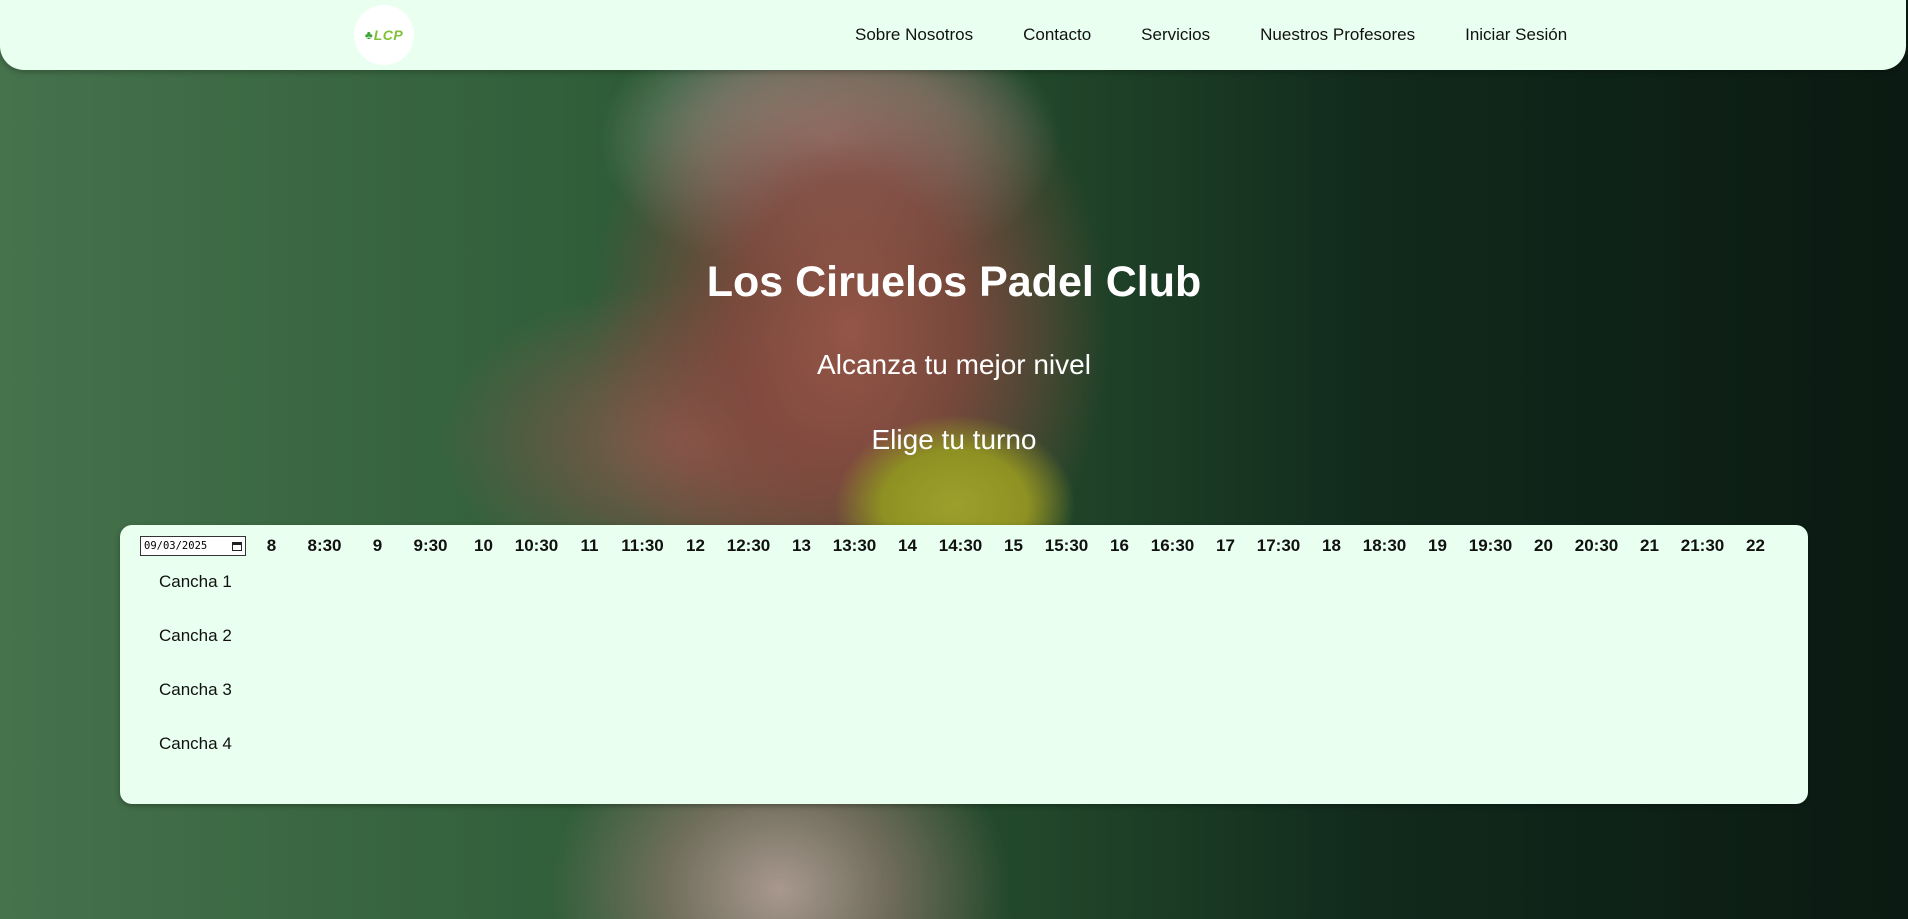 This screenshot has width=1908, height=919. What do you see at coordinates (960, 545) in the screenshot?
I see `time-slot-label: 14:30` at bounding box center [960, 545].